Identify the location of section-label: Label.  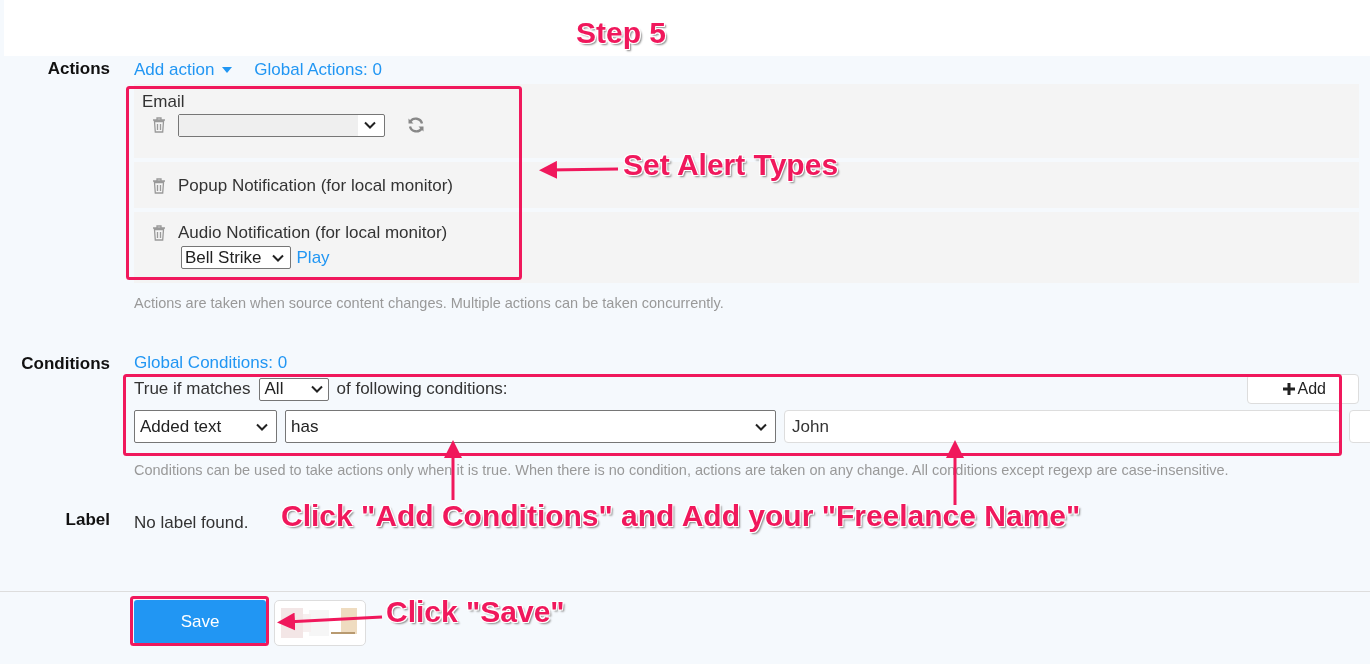
(87, 519).